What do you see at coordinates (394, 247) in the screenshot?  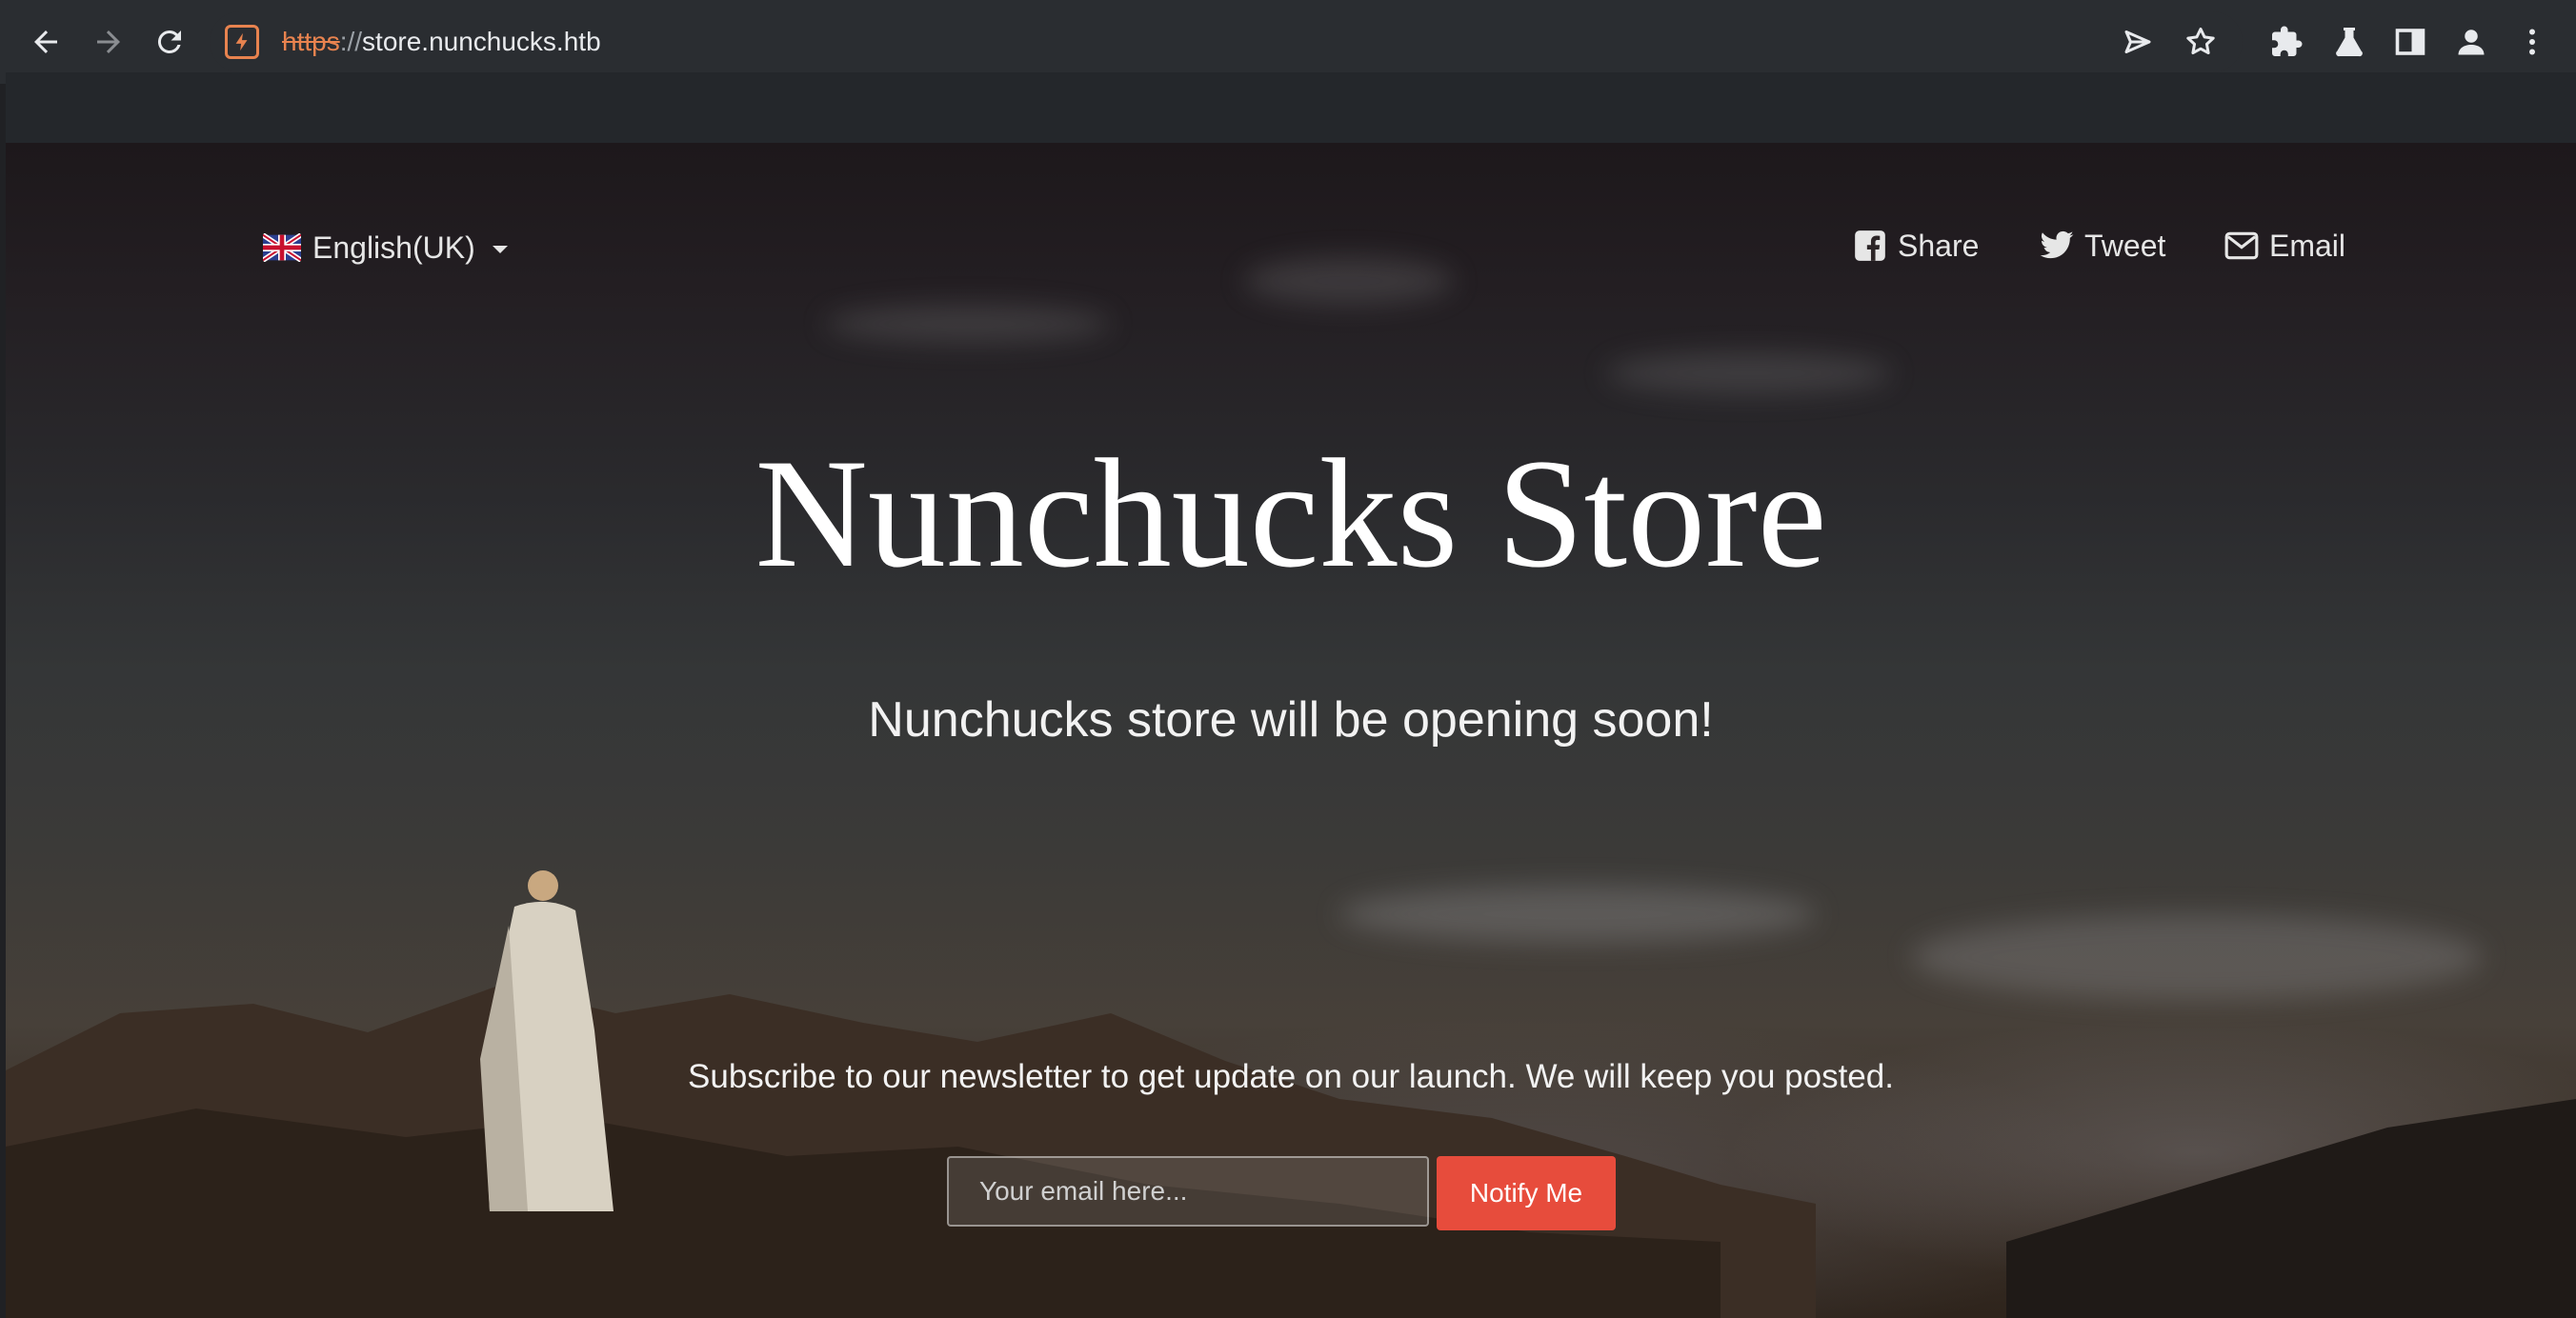 I see `language-label: English(UK)` at bounding box center [394, 247].